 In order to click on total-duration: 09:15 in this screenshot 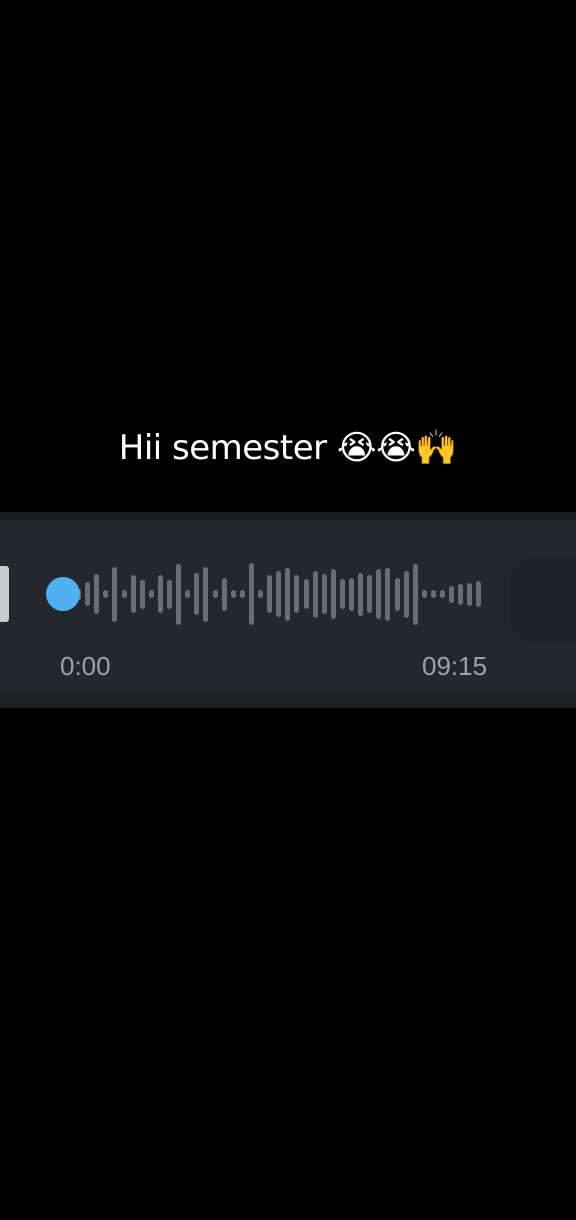, I will do `click(455, 666)`.